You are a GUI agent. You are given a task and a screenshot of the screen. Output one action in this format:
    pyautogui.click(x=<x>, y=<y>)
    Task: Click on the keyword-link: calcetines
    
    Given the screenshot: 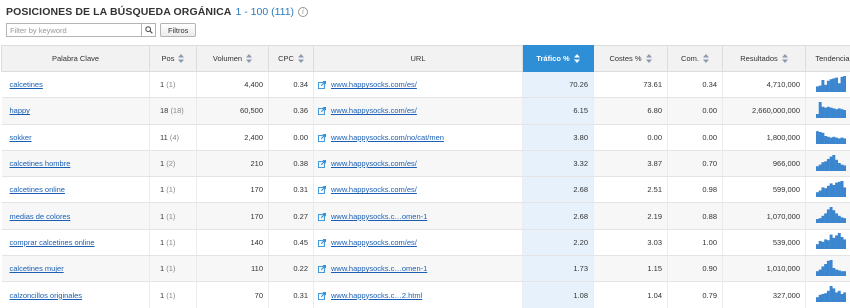 What is the action you would take?
    pyautogui.click(x=26, y=84)
    